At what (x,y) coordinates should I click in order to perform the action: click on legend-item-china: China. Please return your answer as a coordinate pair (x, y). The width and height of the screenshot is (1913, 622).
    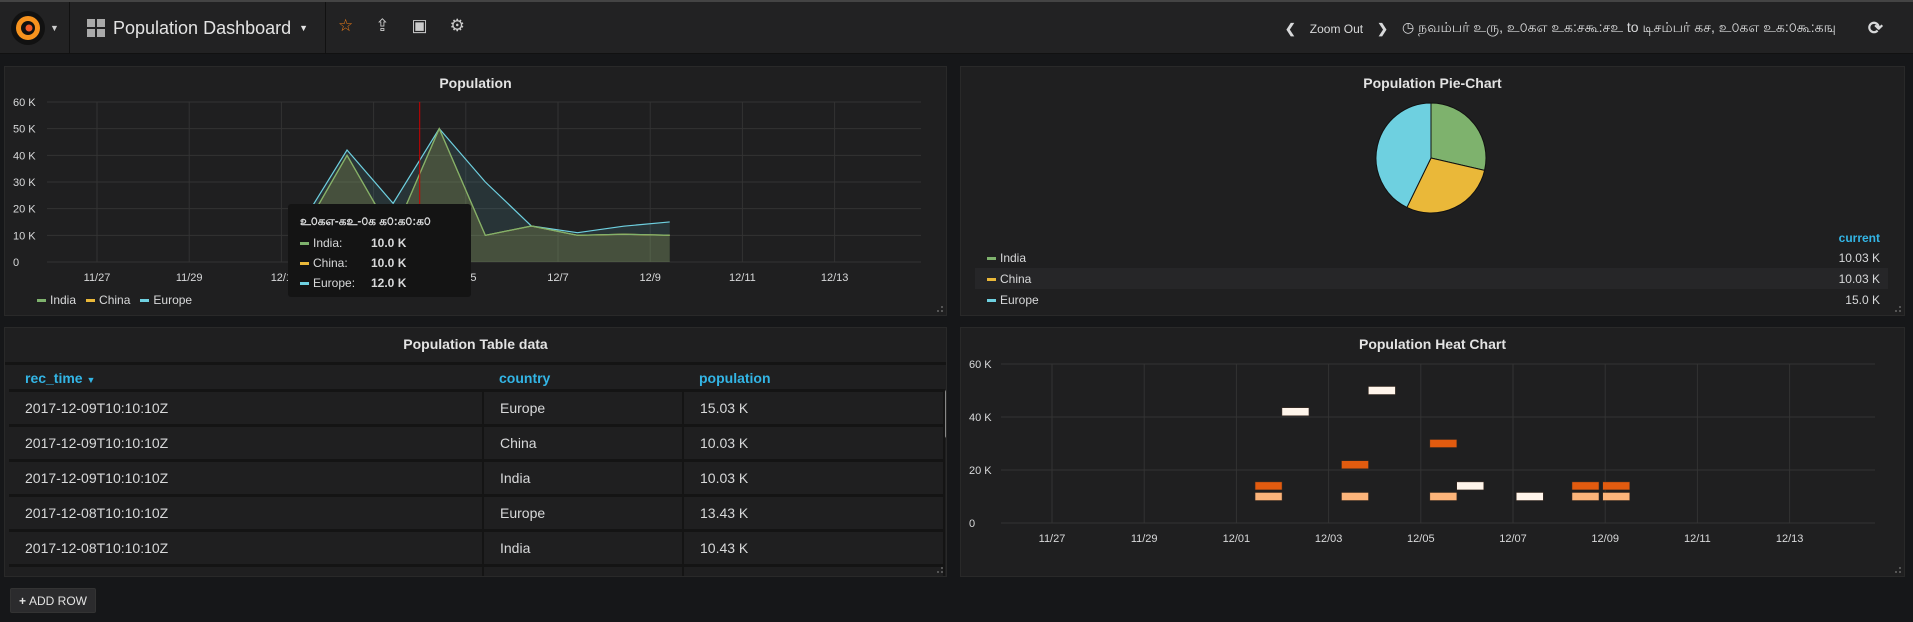
    Looking at the image, I should click on (108, 300).